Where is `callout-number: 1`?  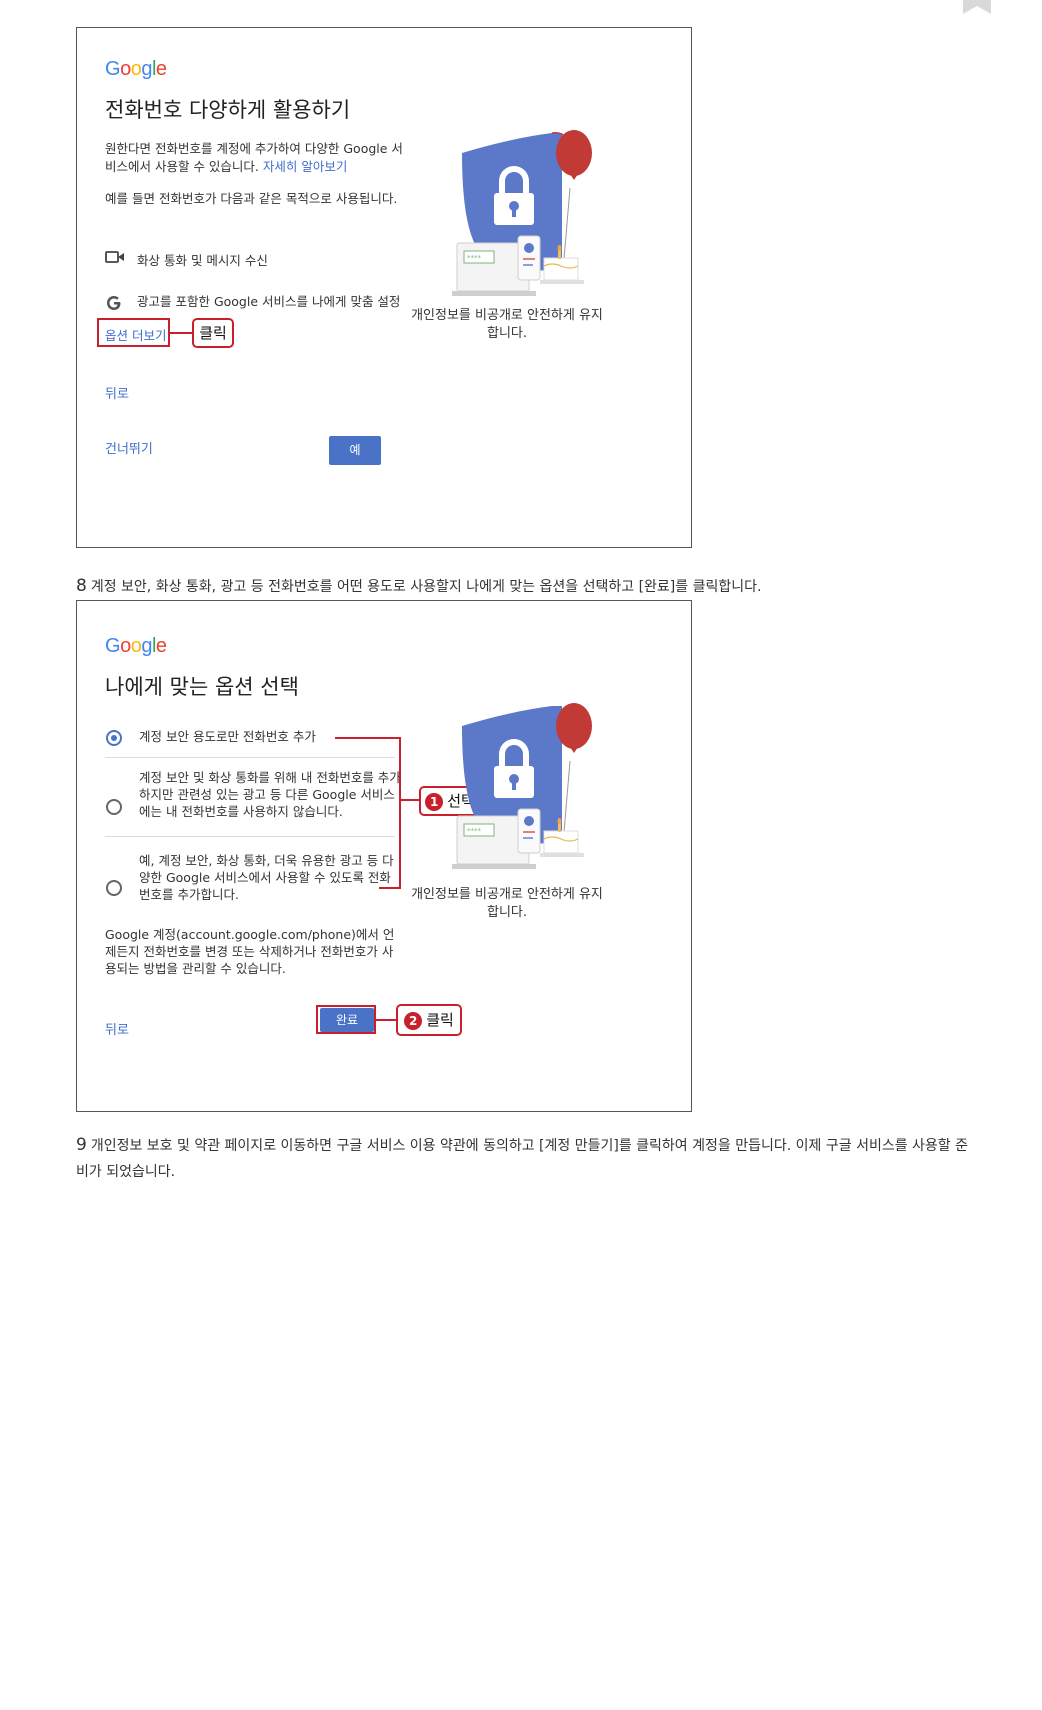 callout-number: 1 is located at coordinates (434, 801).